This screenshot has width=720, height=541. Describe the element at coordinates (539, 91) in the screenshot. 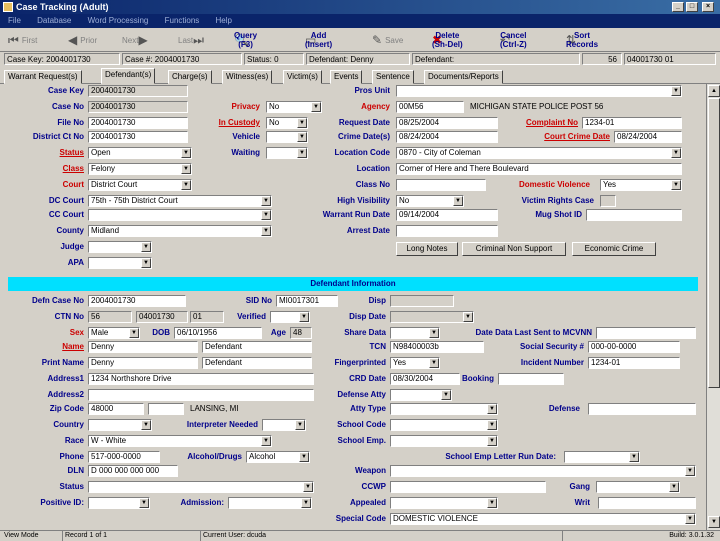

I see `pros-unit-select: ▼` at that location.